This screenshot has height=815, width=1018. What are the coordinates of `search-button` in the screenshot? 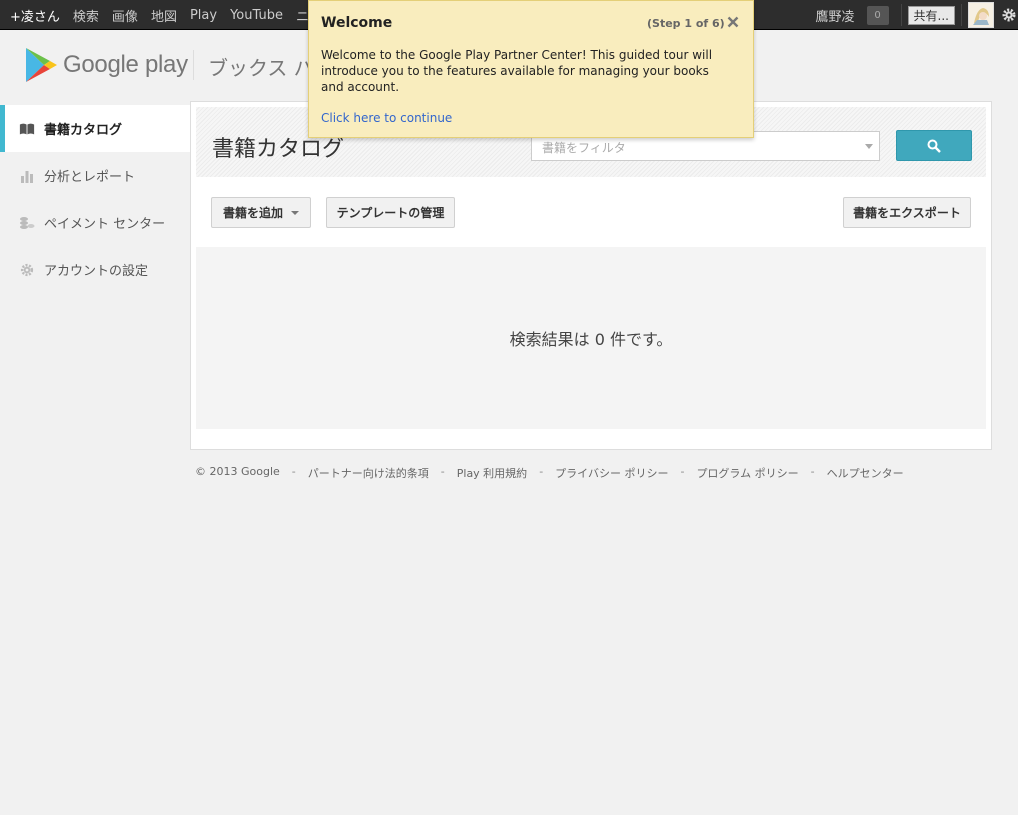 It's located at (934, 145).